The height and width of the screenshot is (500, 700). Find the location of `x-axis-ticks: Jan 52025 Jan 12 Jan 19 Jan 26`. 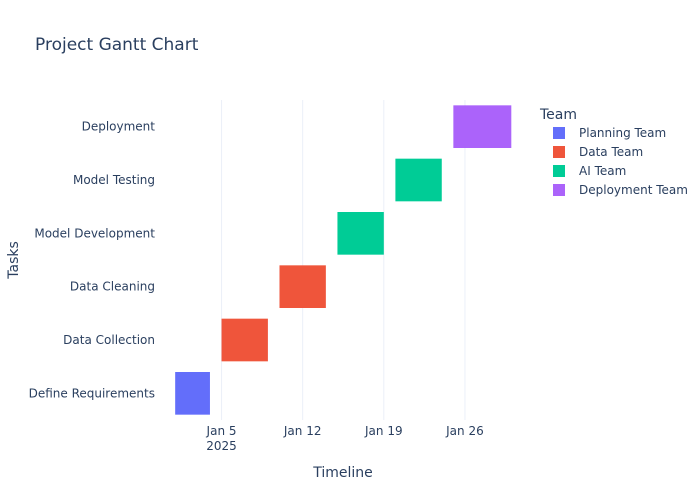

x-axis-ticks: Jan 52025 Jan 12 Jan 19 Jan 26 is located at coordinates (345, 438).